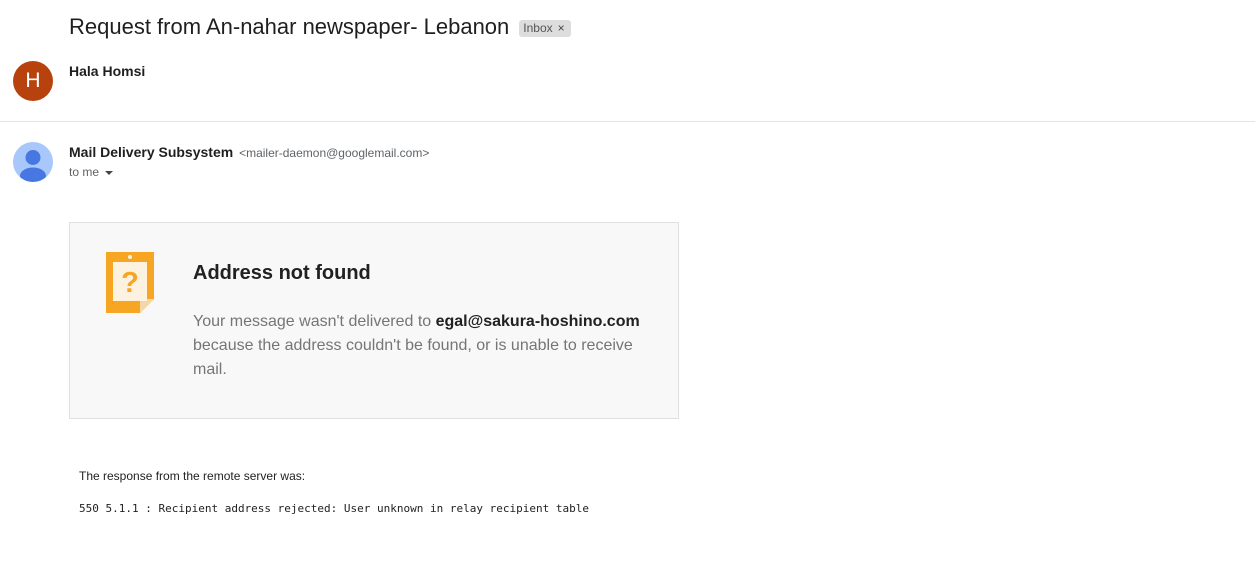  Describe the element at coordinates (537, 321) in the screenshot. I see `recipient-address: egal@sakura-hoshino.com` at that location.